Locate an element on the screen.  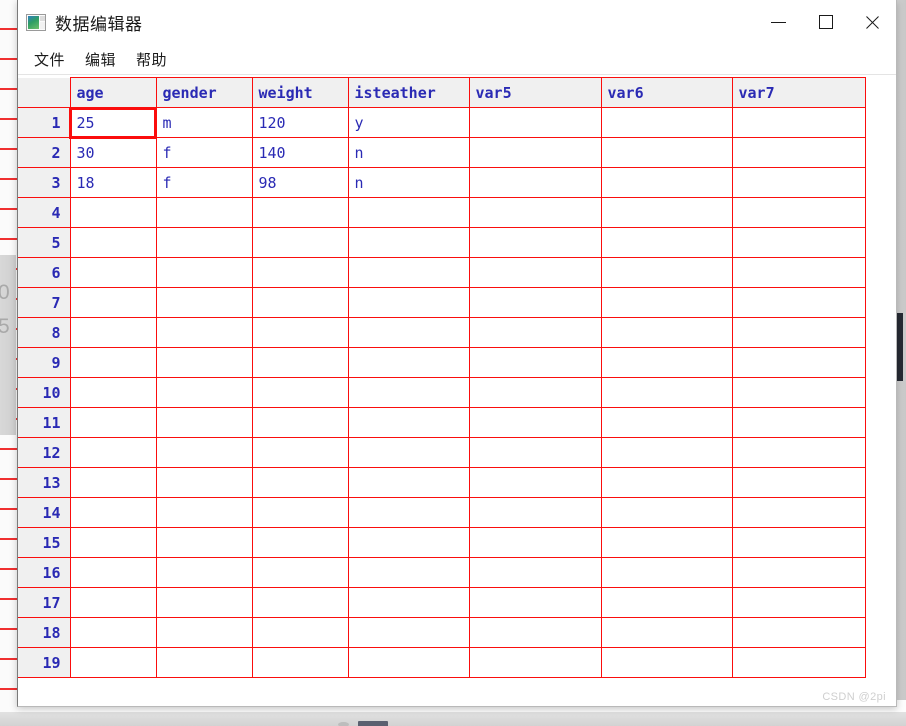
cell-r5-c4 is located at coordinates (408, 242).